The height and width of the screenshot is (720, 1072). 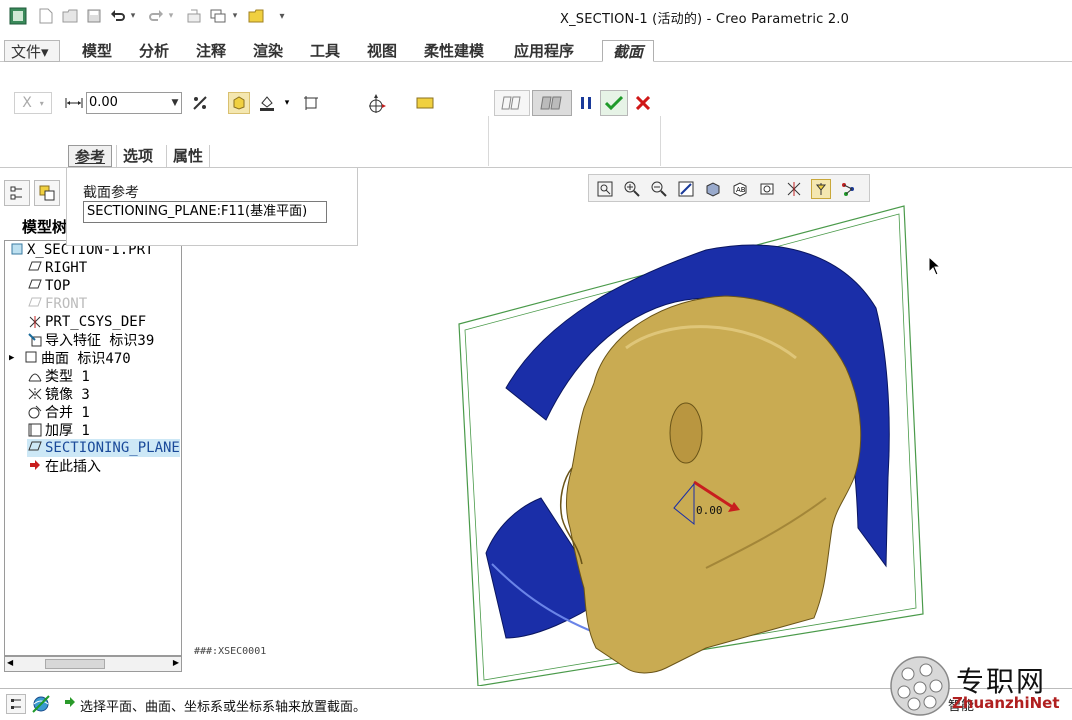 What do you see at coordinates (171, 16) in the screenshot?
I see `redo-dropdown-icon: ▾` at bounding box center [171, 16].